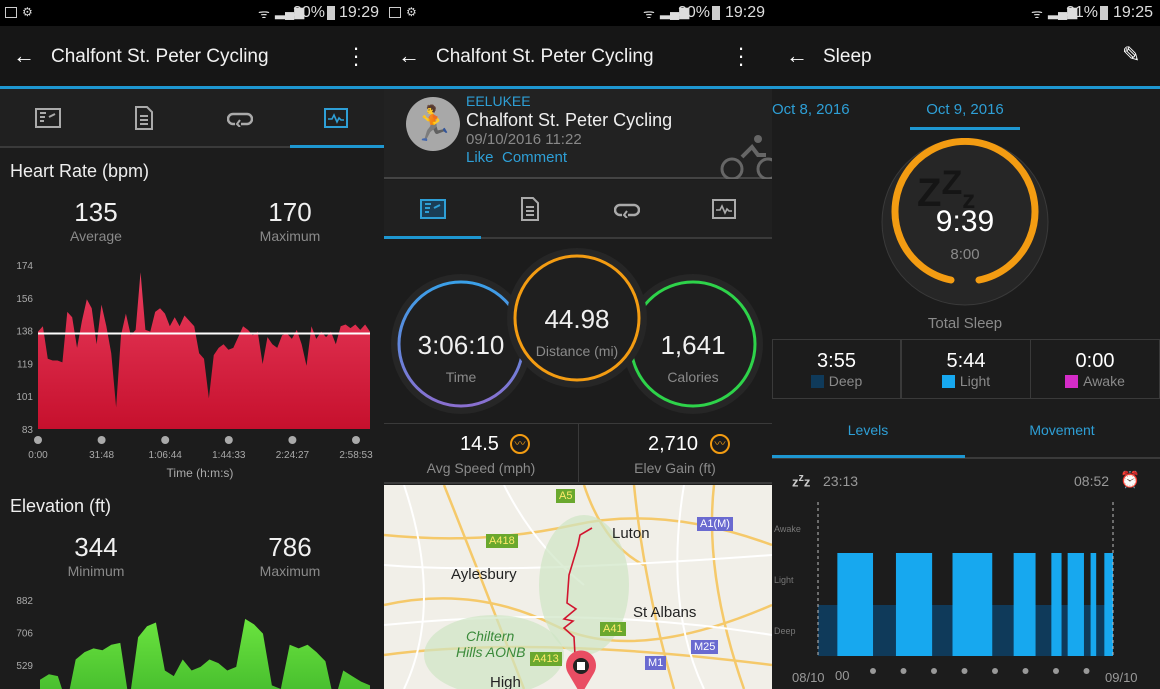 Image resolution: width=1160 pixels, height=689 pixels. What do you see at coordinates (28, 430) in the screenshot?
I see `y-tick-label: 83` at bounding box center [28, 430].